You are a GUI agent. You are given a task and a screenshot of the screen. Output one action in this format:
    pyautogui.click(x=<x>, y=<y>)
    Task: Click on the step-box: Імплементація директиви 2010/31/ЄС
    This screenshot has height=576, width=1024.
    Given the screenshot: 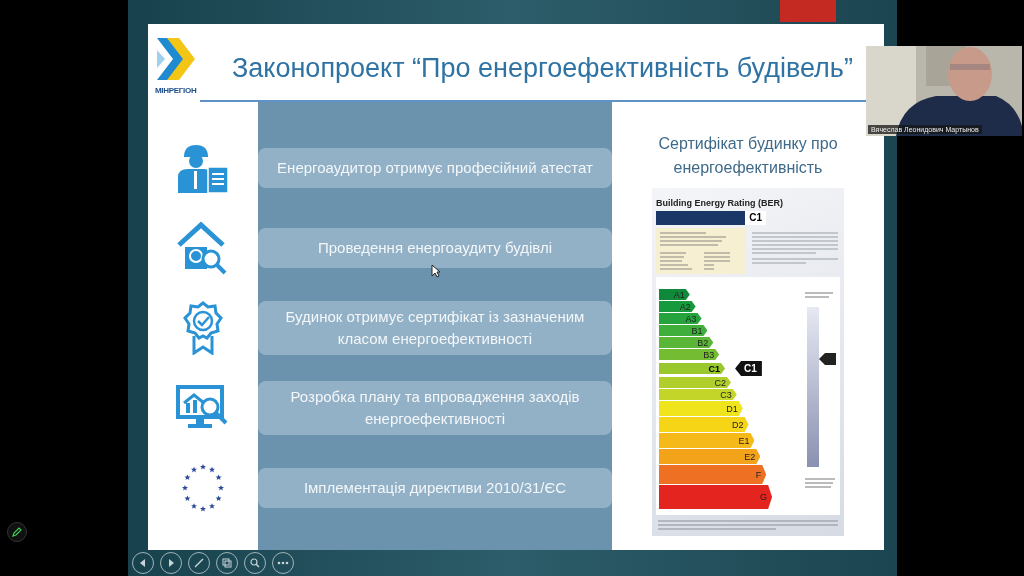 What is the action you would take?
    pyautogui.click(x=435, y=488)
    